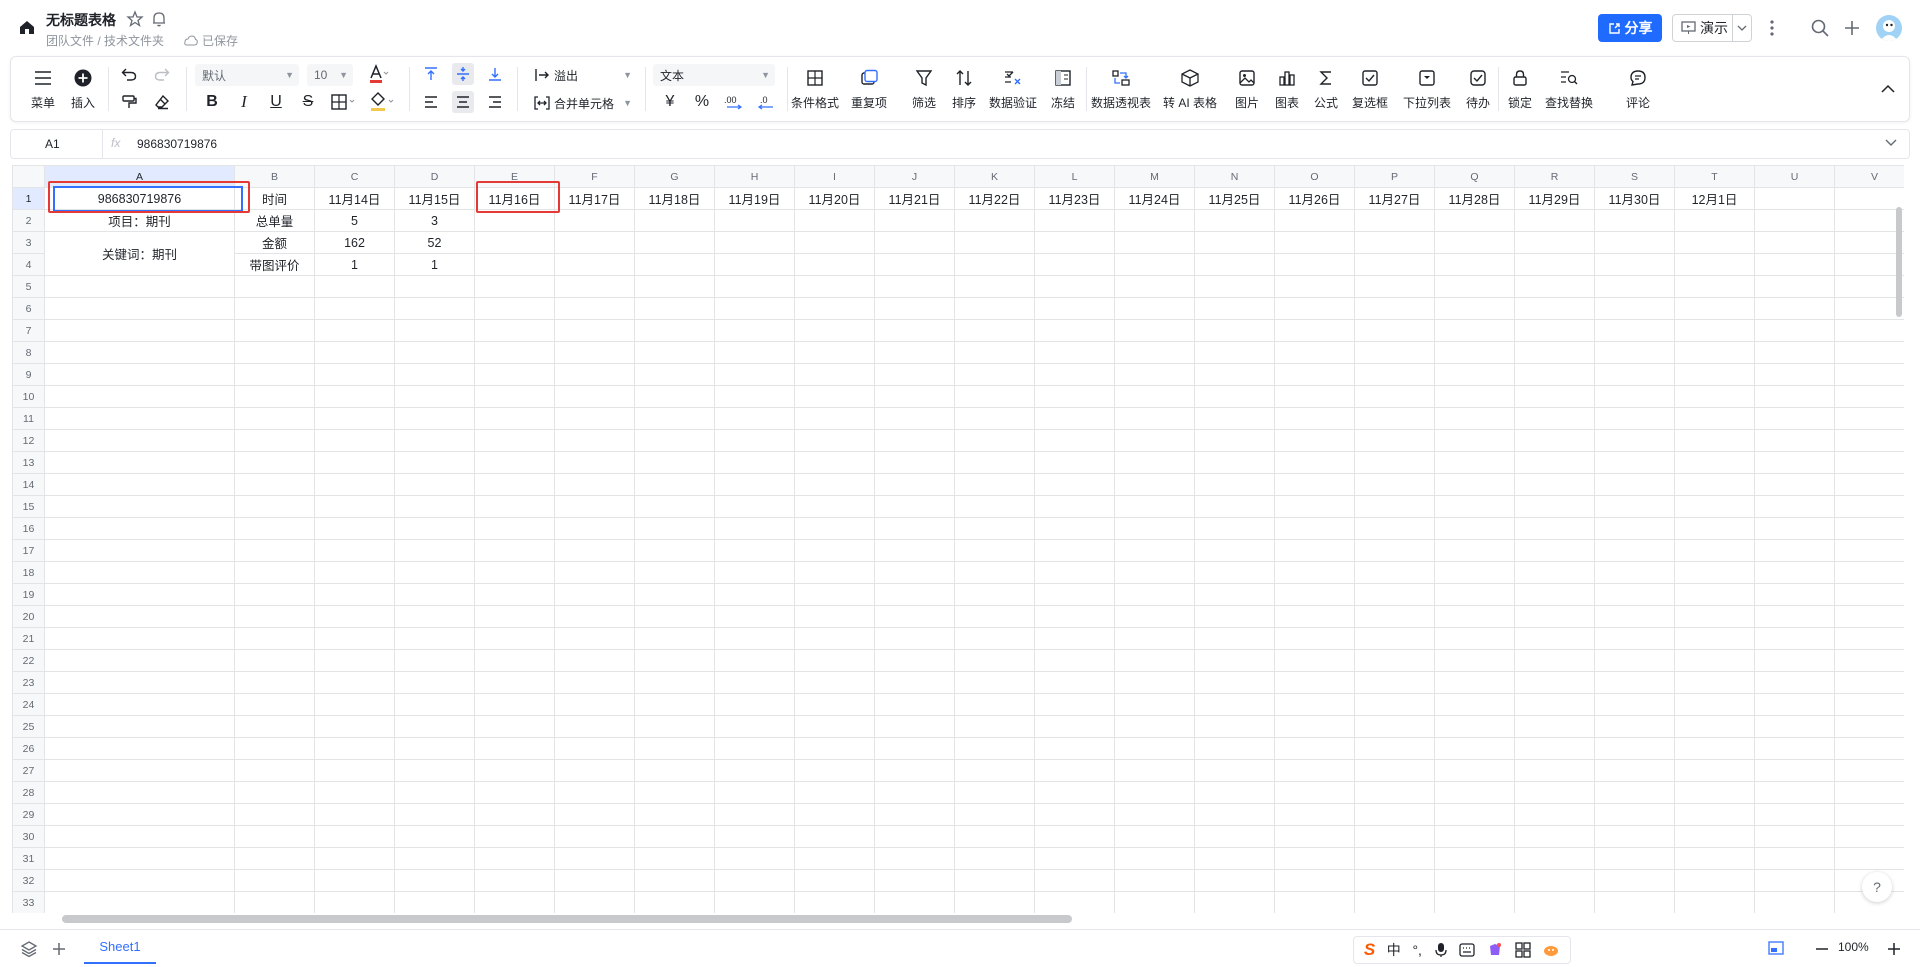  What do you see at coordinates (81, 20) in the screenshot?
I see `document-title: 无标题表格` at bounding box center [81, 20].